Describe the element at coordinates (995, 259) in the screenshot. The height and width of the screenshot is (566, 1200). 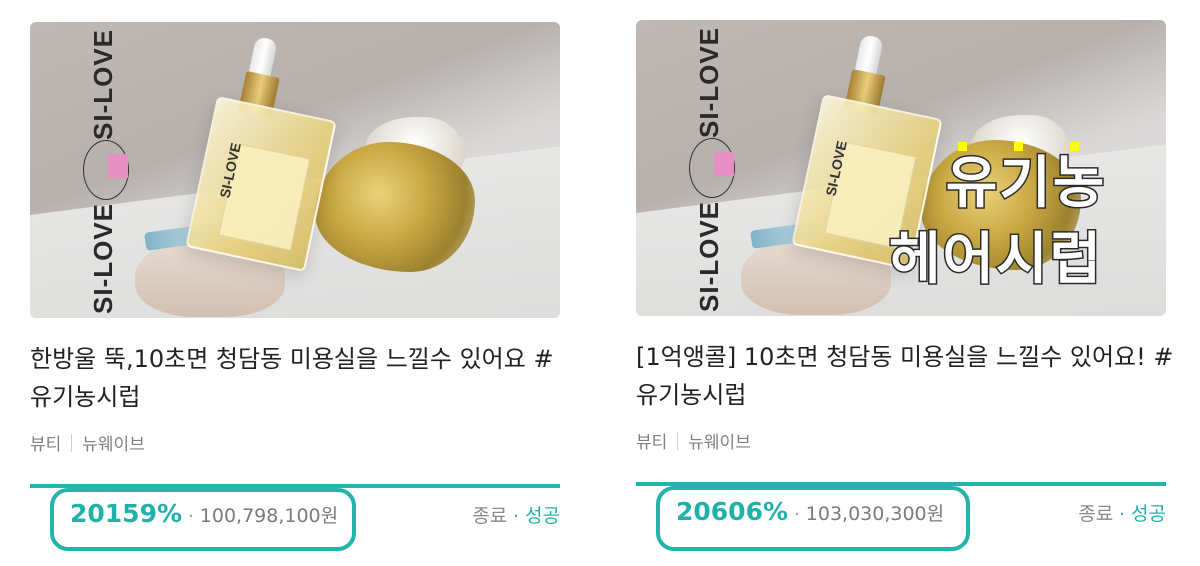
I see `overlay-text-line2: 헤어시럽` at that location.